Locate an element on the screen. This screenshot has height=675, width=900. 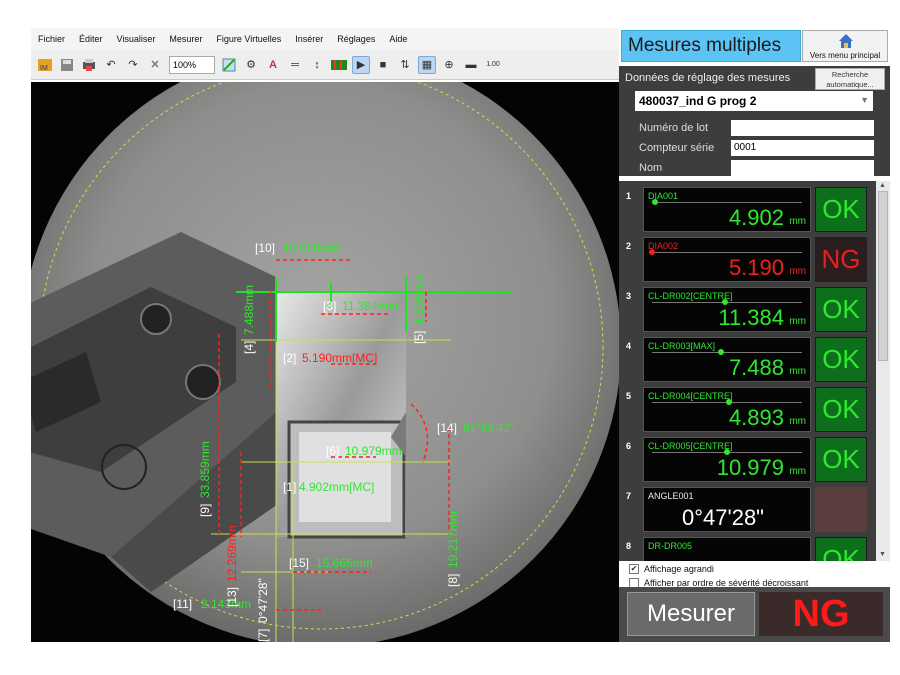
save-icon is located at coordinates (67, 65).